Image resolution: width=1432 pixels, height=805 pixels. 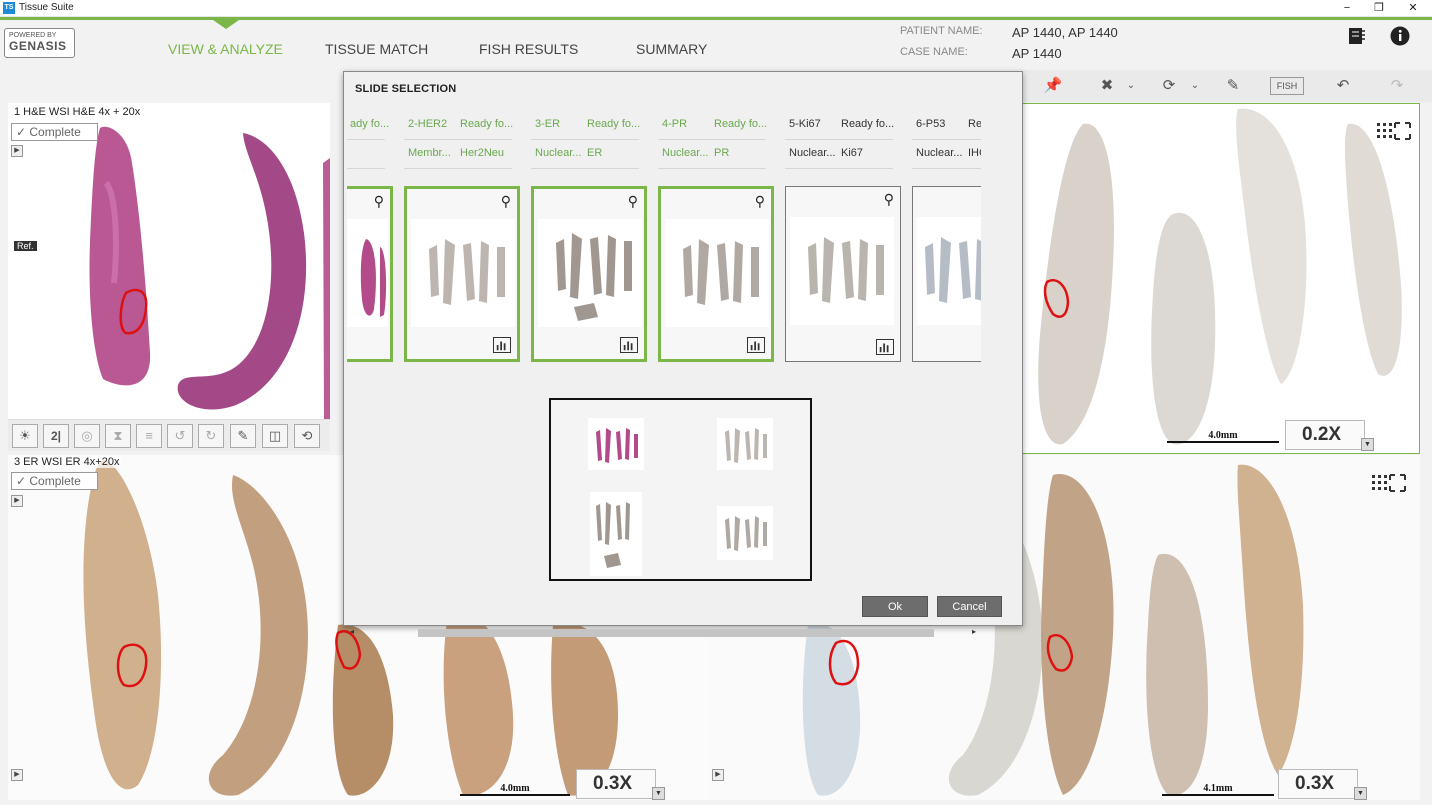 What do you see at coordinates (307, 436) in the screenshot?
I see `reset-icon: ⟲` at bounding box center [307, 436].